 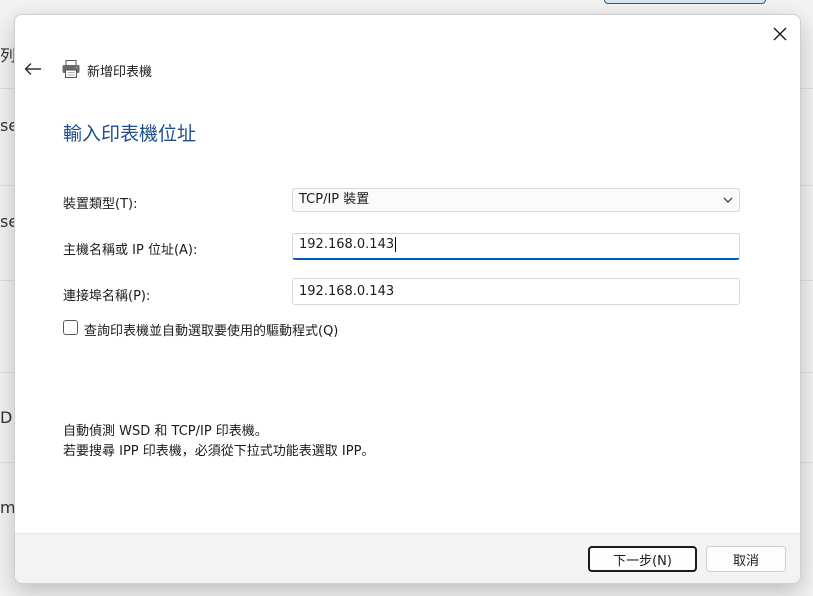 I want to click on host-value: 192.168.0.143, so click(x=347, y=244).